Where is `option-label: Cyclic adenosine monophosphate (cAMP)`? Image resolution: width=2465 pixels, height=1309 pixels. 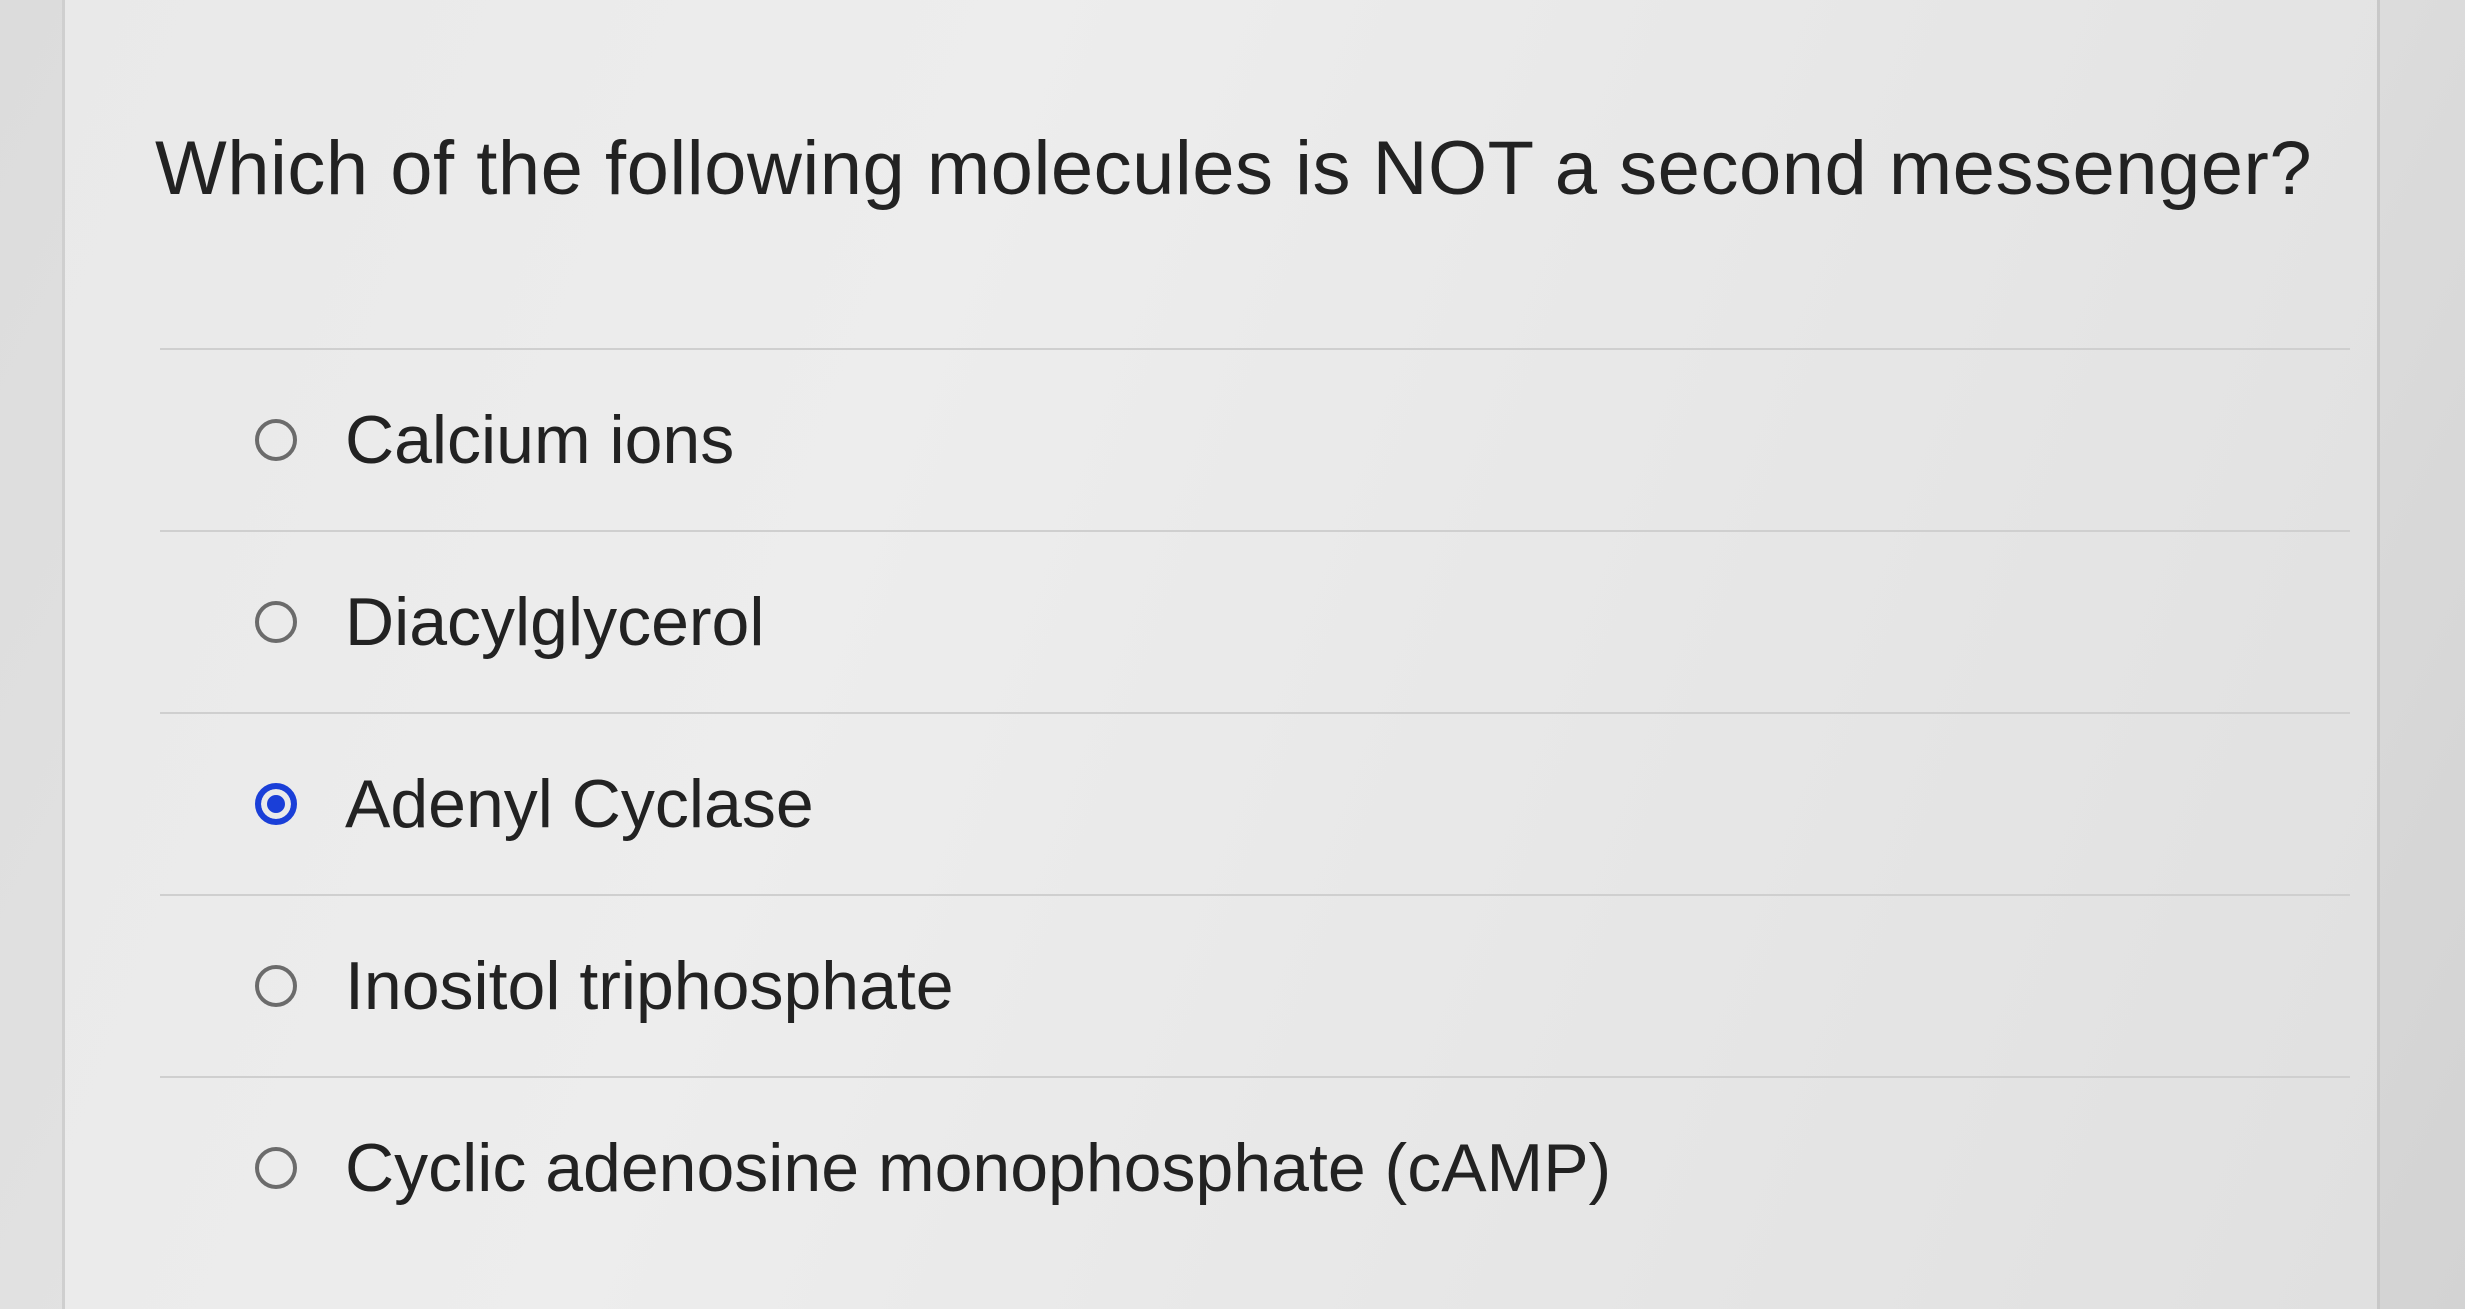
option-label: Cyclic adenosine monophosphate (cAMP) is located at coordinates (978, 1168).